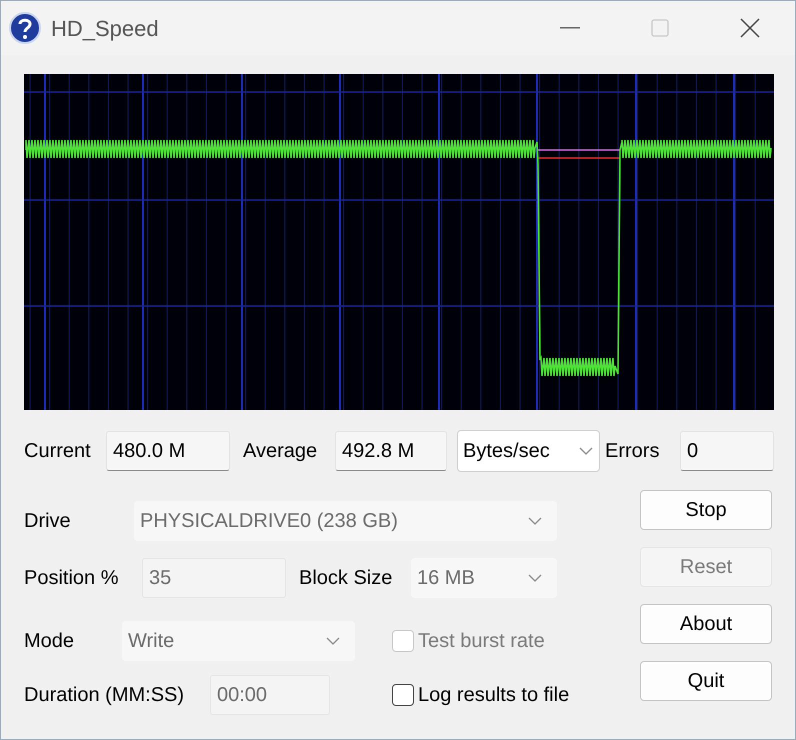 The image size is (796, 740). What do you see at coordinates (750, 28) in the screenshot?
I see `close-icon` at bounding box center [750, 28].